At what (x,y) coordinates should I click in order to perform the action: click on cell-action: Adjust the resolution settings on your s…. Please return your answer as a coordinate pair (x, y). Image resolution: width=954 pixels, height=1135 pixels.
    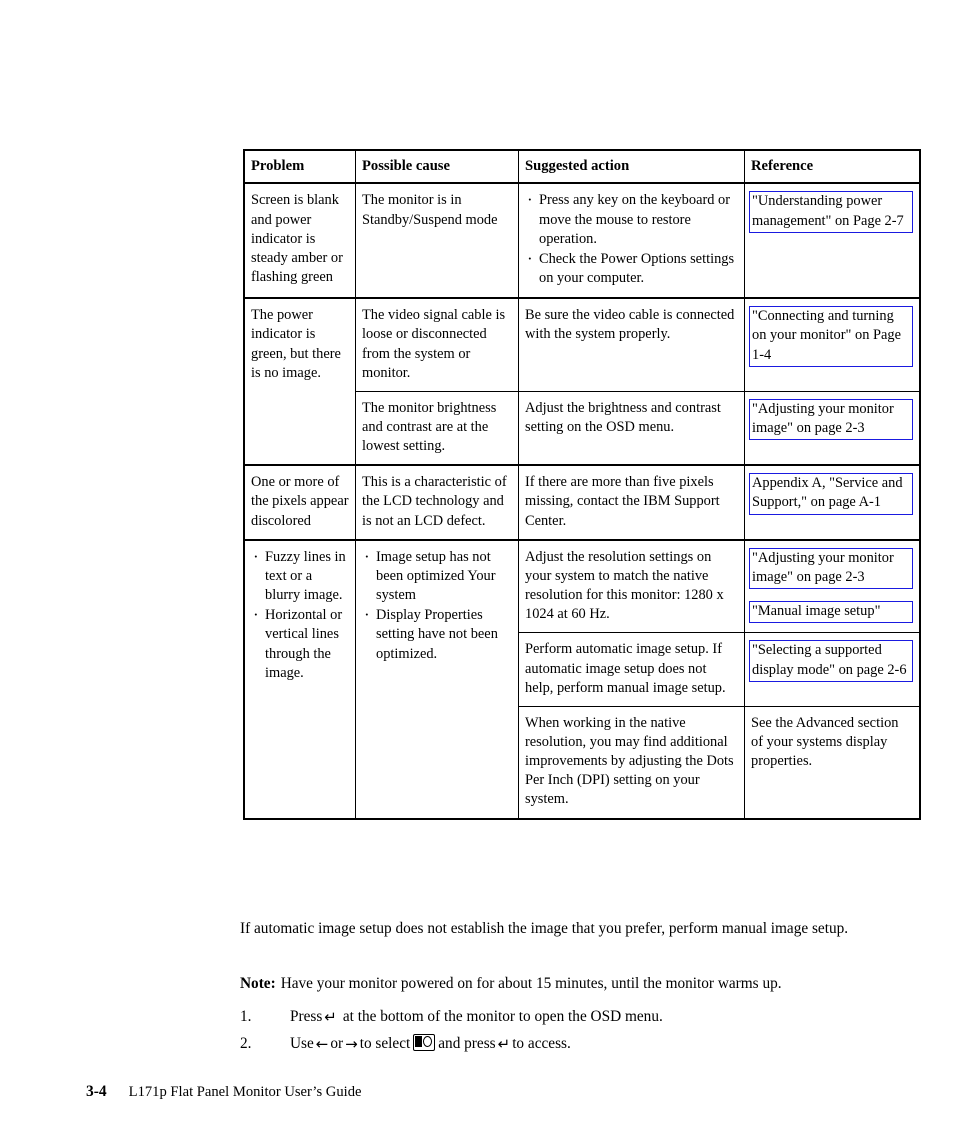
    Looking at the image, I should click on (631, 586).